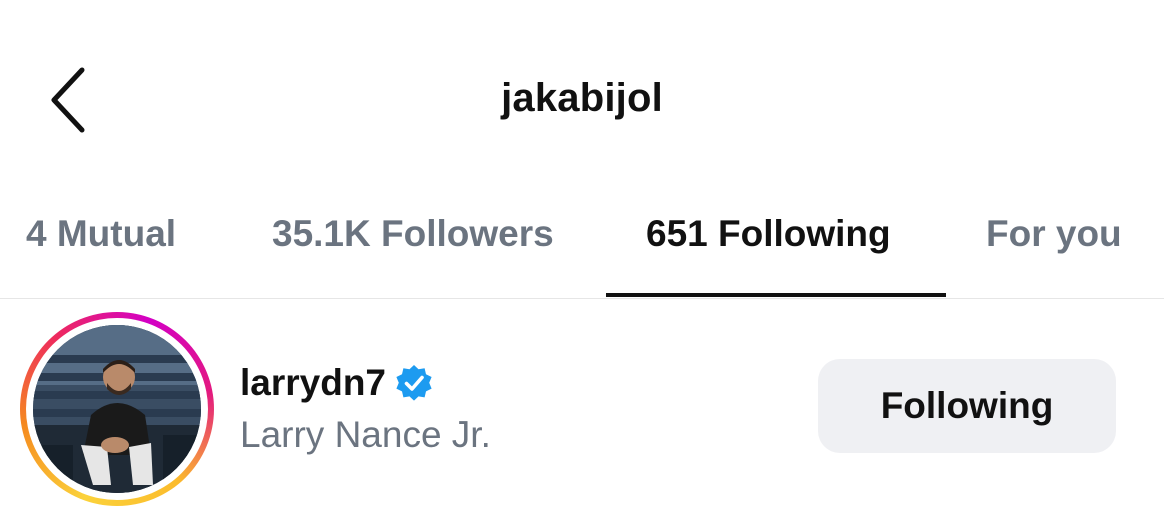  Describe the element at coordinates (365, 434) in the screenshot. I see `display-name: Larry Nance Jr.` at that location.